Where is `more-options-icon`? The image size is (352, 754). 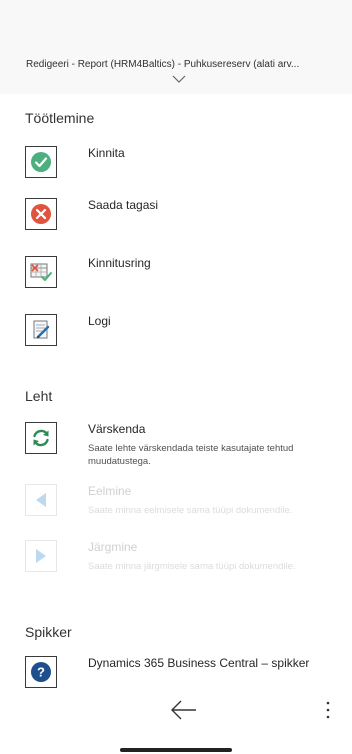 more-options-icon is located at coordinates (328, 710).